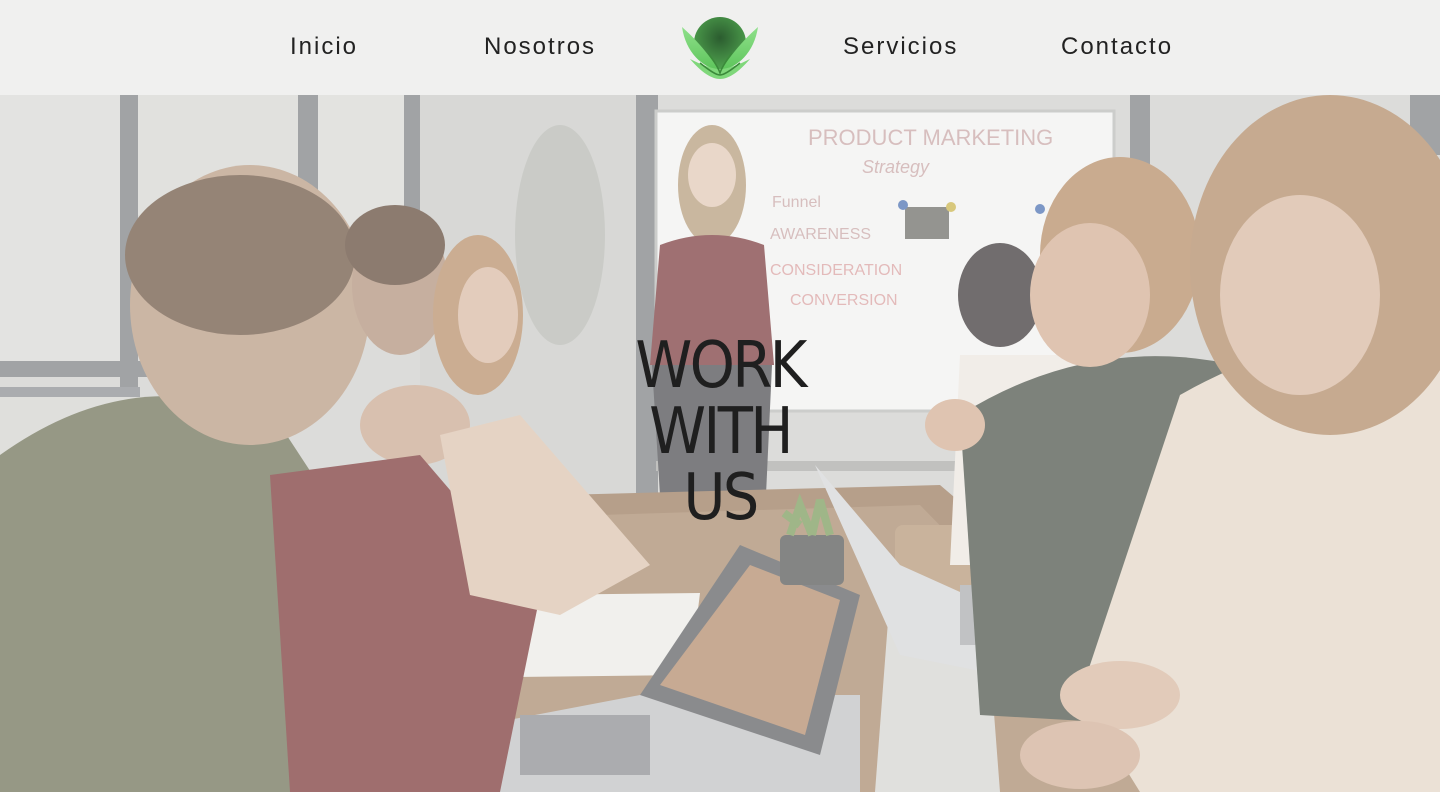 This screenshot has height=792, width=1440. I want to click on hero-title-line: US, so click(721, 497).